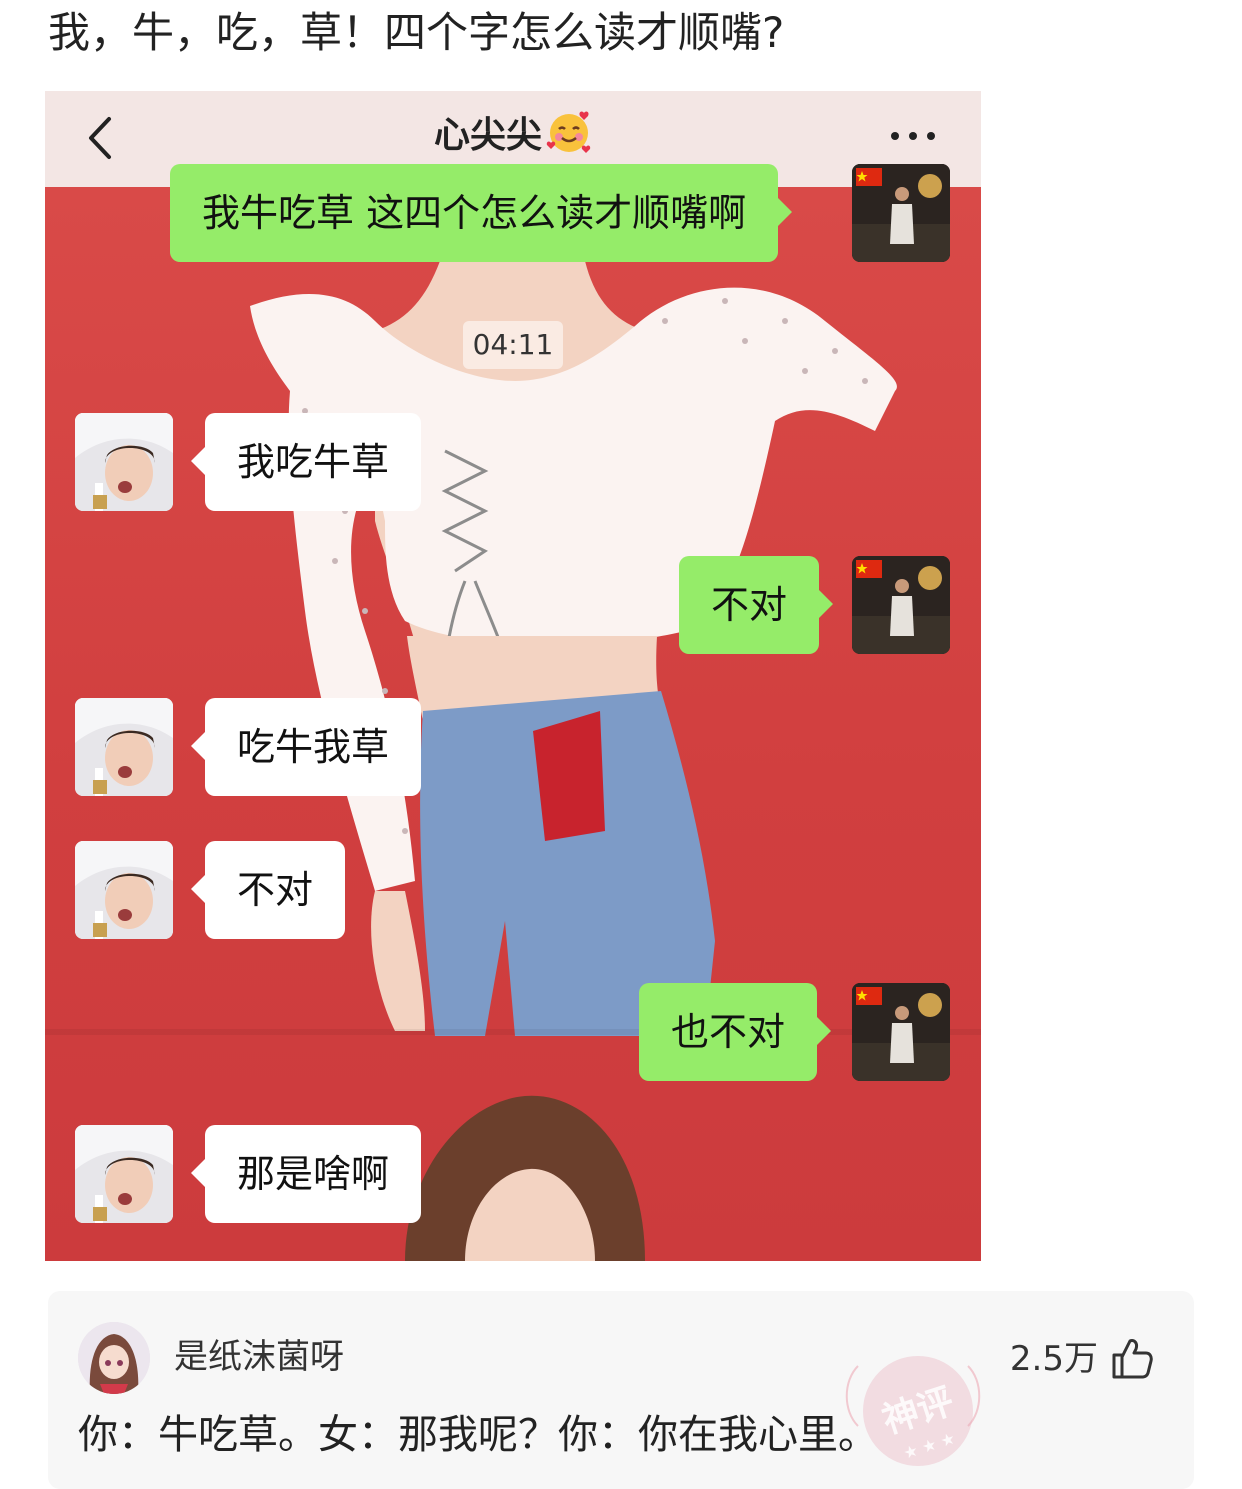 This screenshot has height=1489, width=1242. Describe the element at coordinates (1053, 1359) in the screenshot. I see `like-count: 2.5万` at that location.